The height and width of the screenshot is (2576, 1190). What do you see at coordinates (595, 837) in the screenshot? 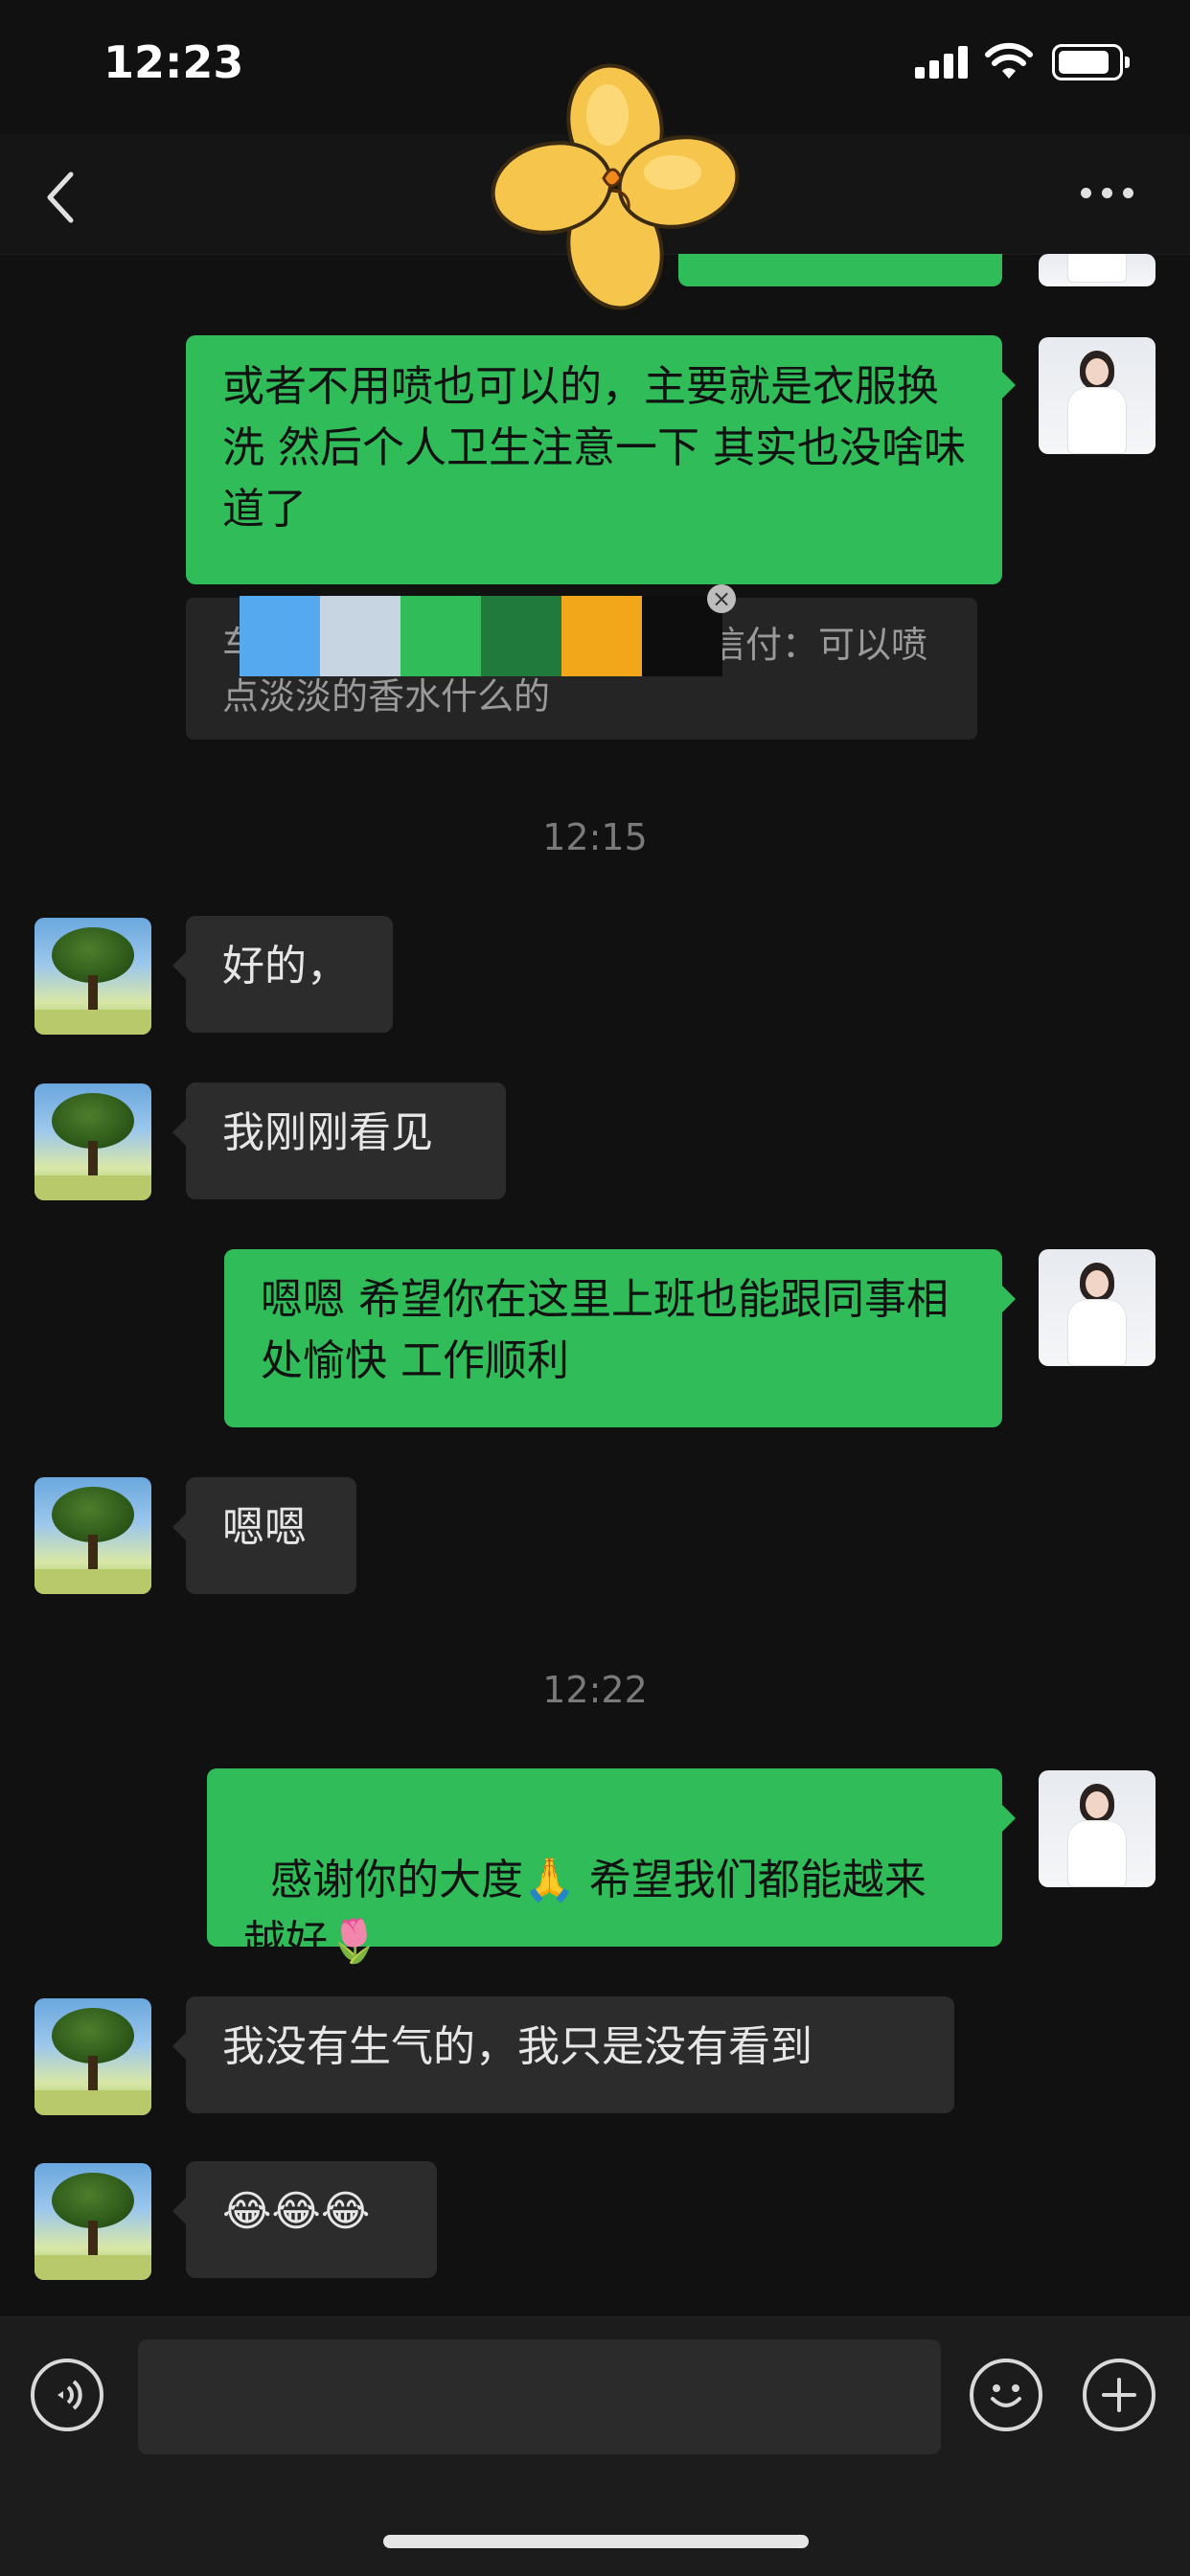
I see `timestamp: 12:15` at bounding box center [595, 837].